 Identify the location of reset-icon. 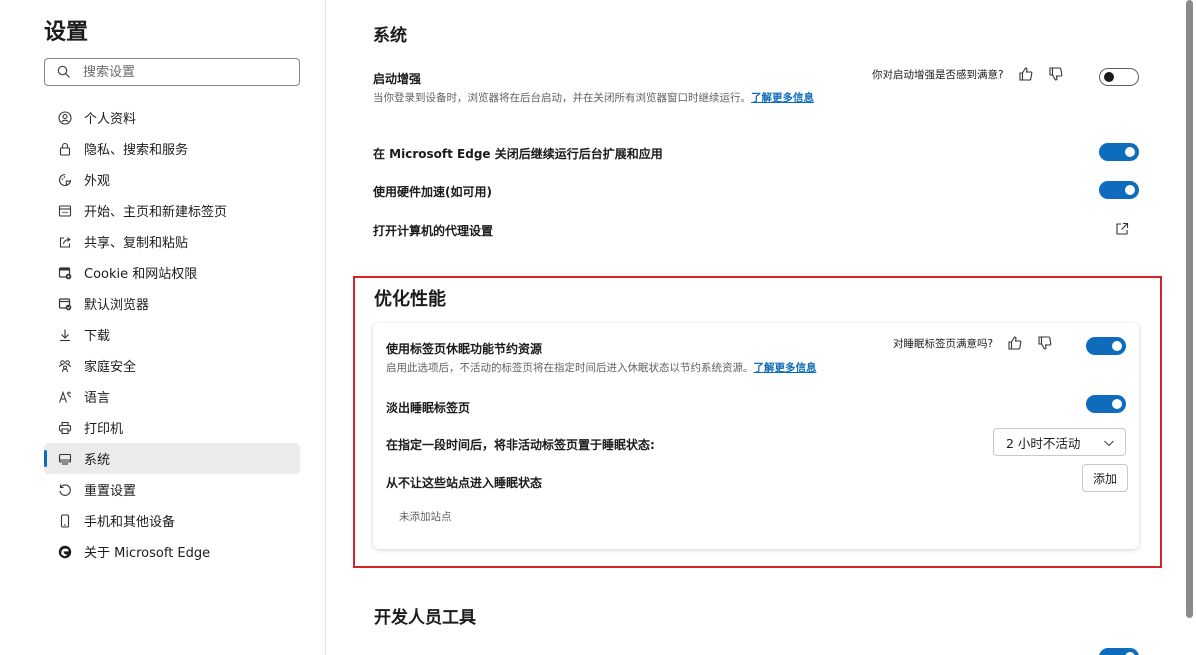
(65, 490).